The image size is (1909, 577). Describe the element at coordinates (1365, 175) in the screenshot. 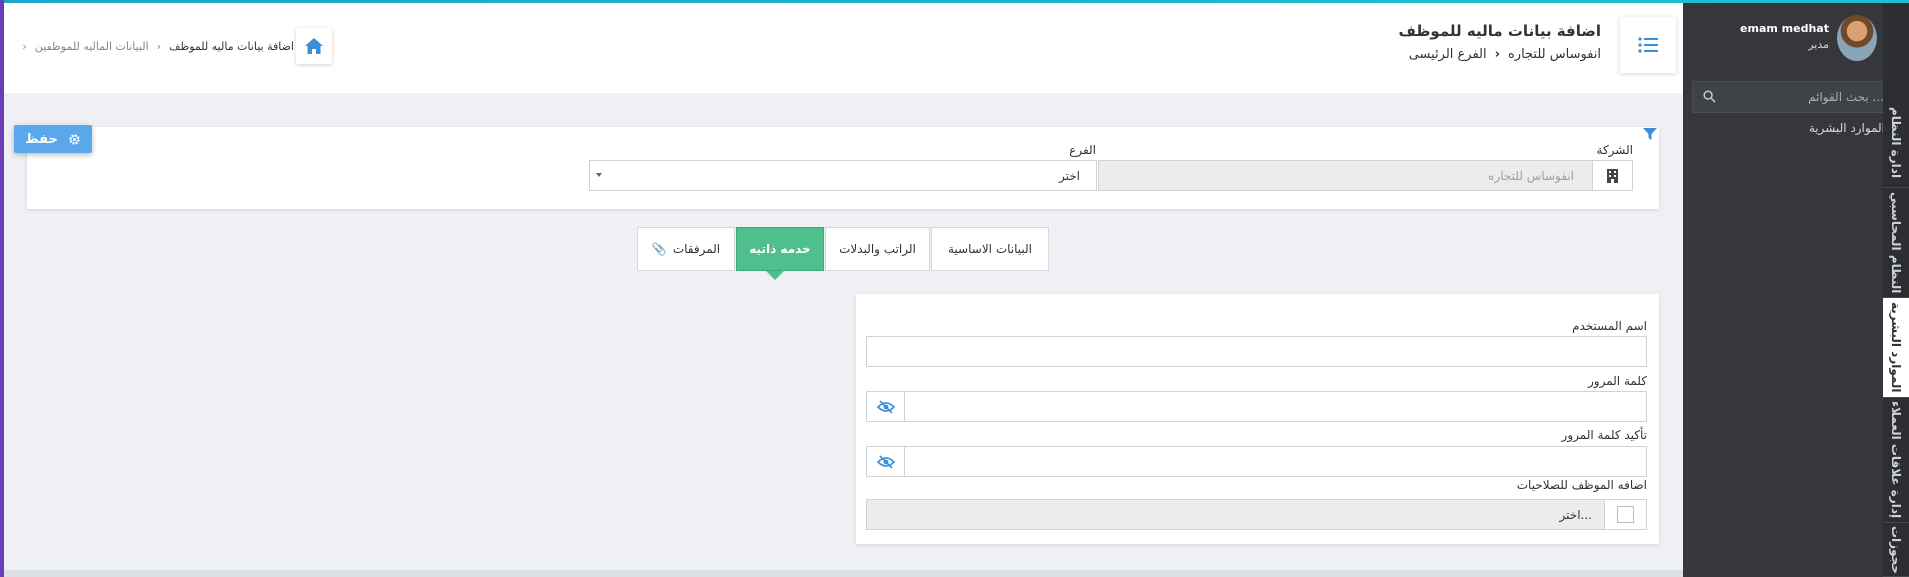

I see `company-field: انفوساس للتجاره` at that location.